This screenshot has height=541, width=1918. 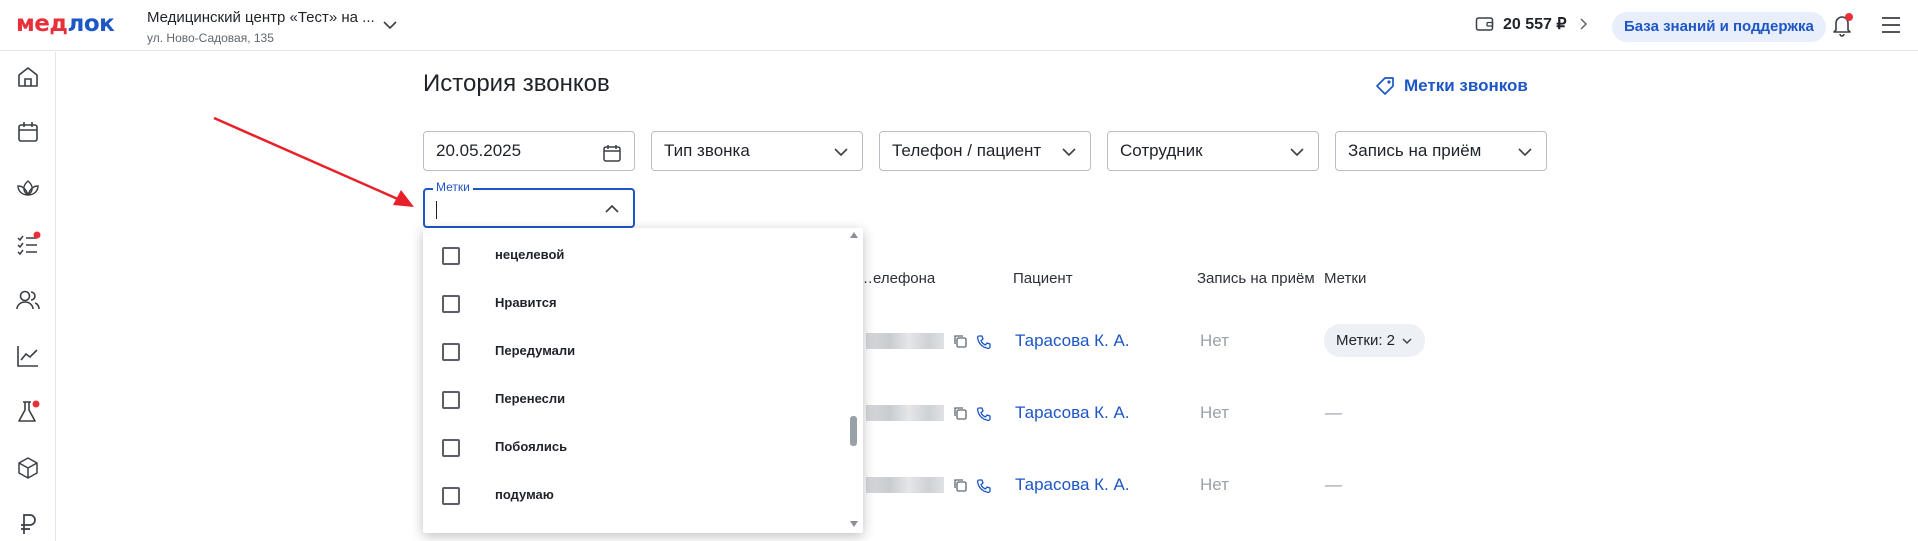 What do you see at coordinates (1256, 278) in the screenshot?
I see `column-header-appointment: Запись на приём` at bounding box center [1256, 278].